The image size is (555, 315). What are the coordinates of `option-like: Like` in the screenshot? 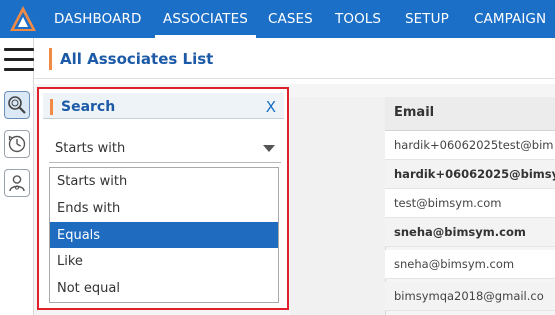 It's located at (164, 261).